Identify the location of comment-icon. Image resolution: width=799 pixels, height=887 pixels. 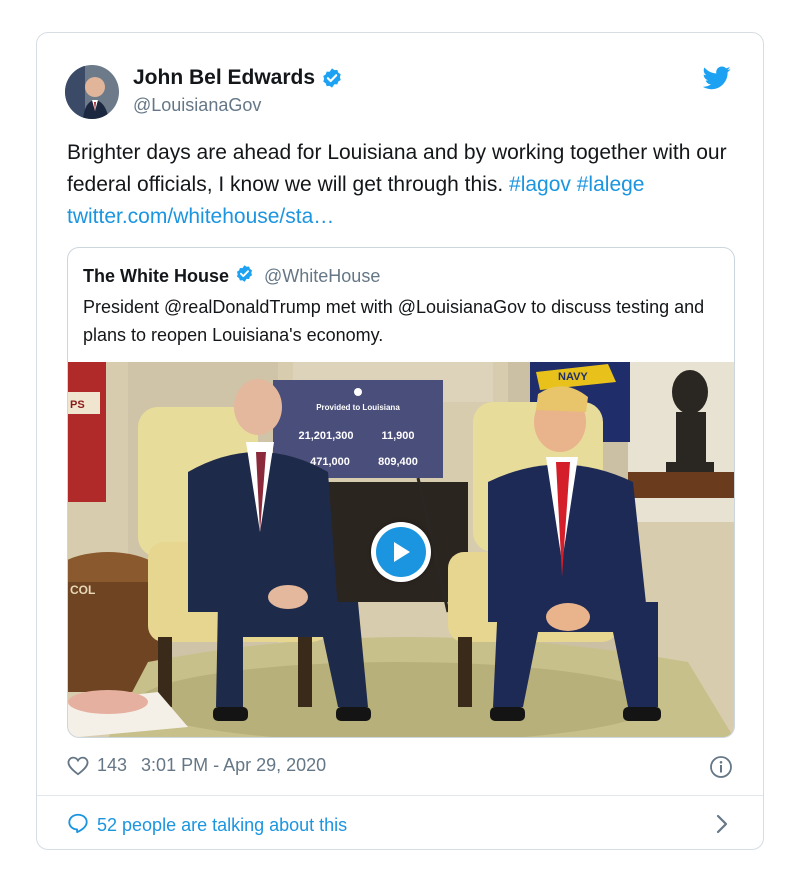
(78, 825).